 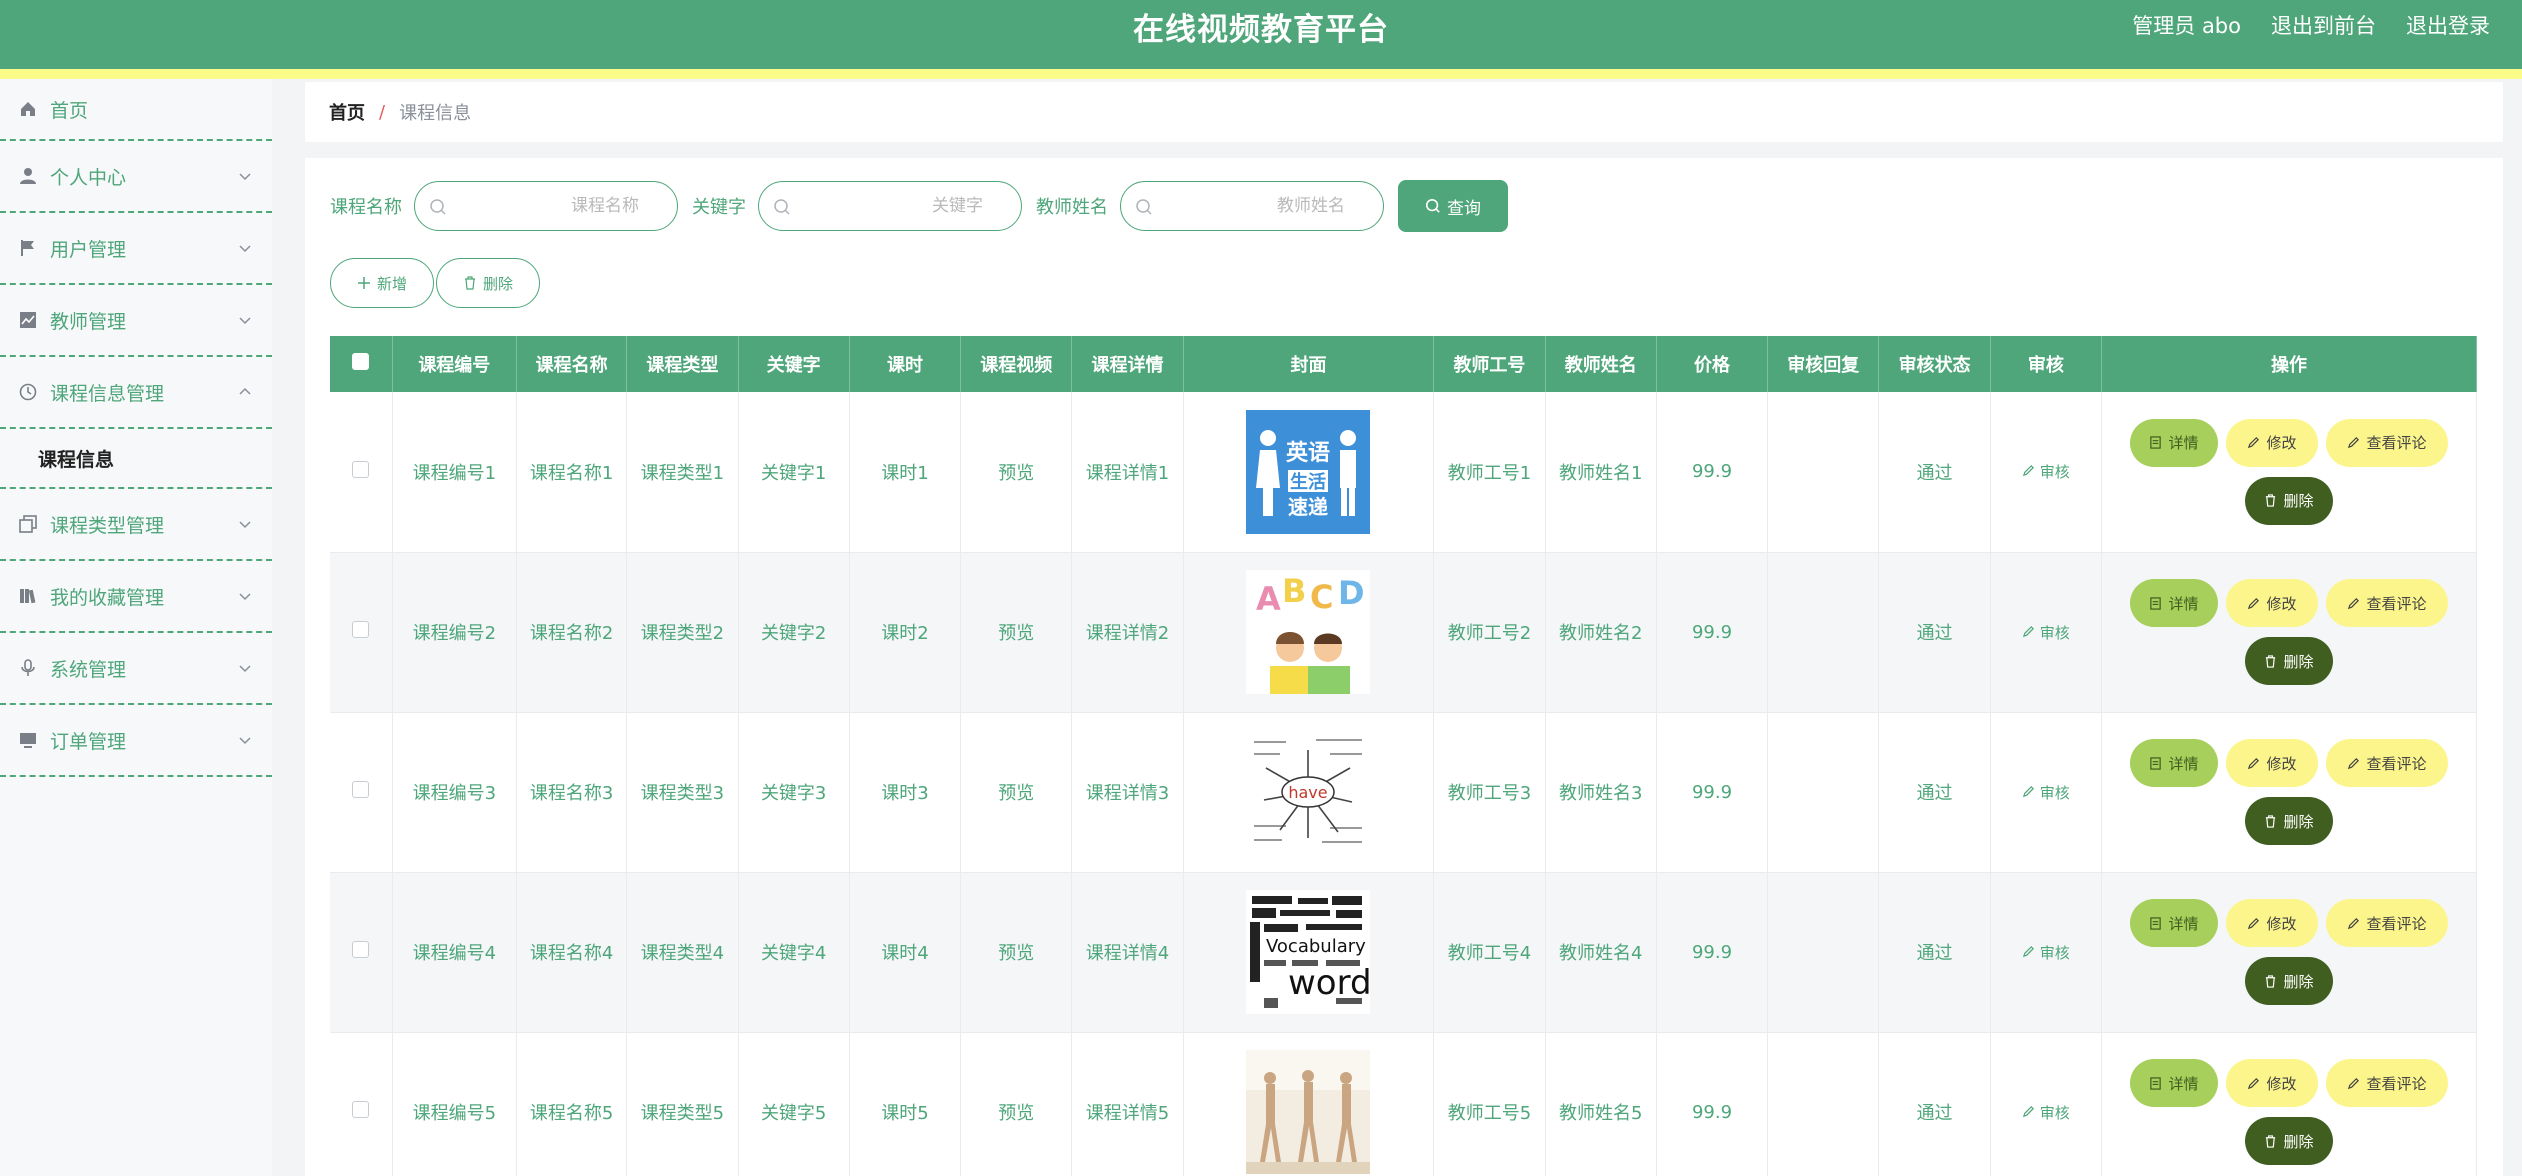 What do you see at coordinates (2186, 25) in the screenshot?
I see `admin-user-link: 管理员 abo` at bounding box center [2186, 25].